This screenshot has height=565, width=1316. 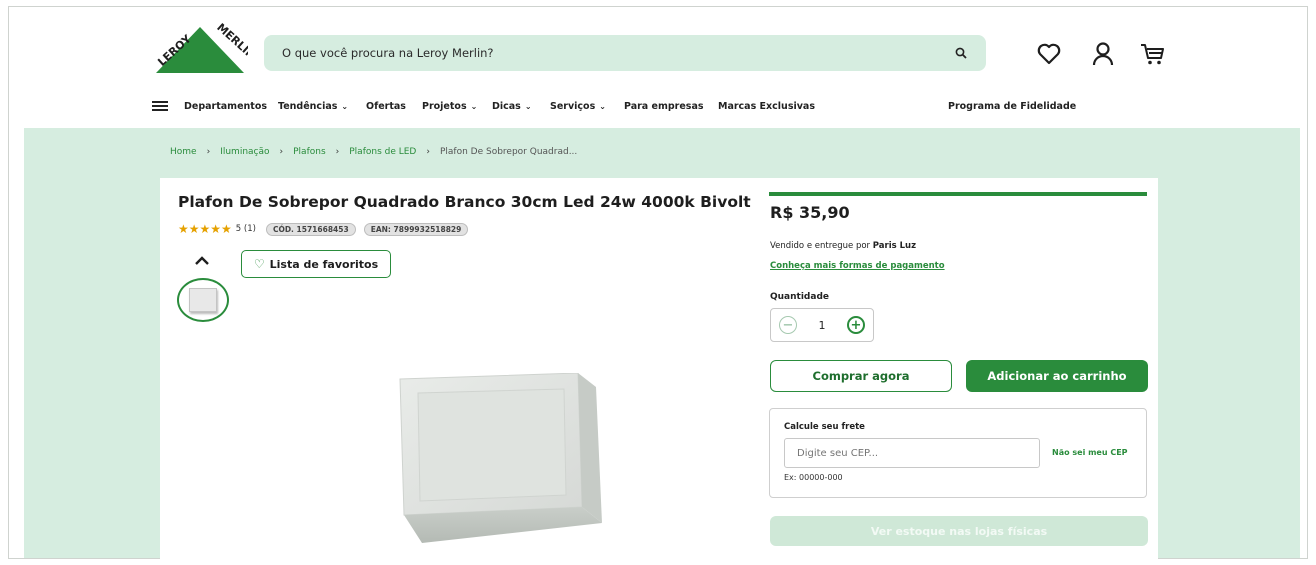 I want to click on breadcrumb-plafons: Plafons, so click(x=309, y=152).